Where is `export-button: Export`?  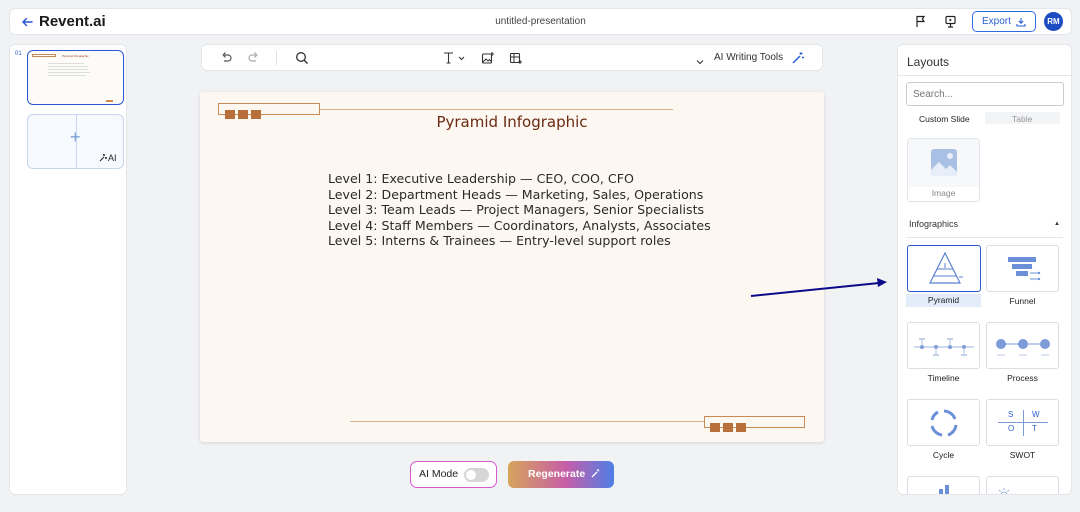
export-button: Export is located at coordinates (1004, 21).